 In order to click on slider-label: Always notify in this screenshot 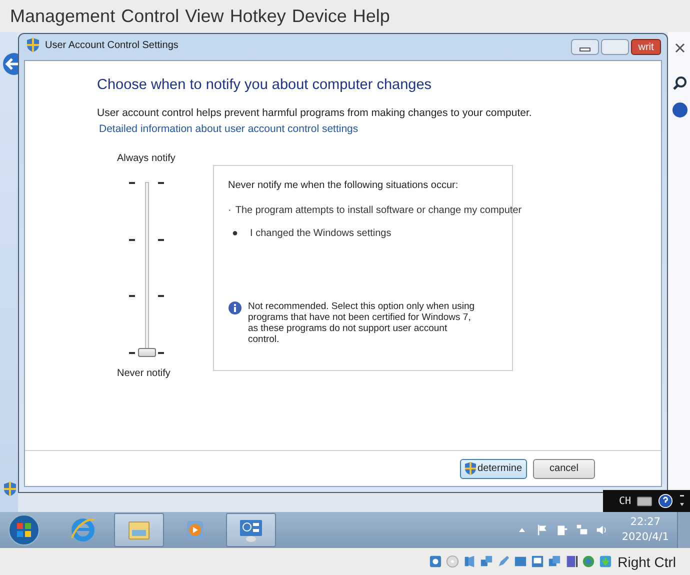, I will do `click(146, 158)`.